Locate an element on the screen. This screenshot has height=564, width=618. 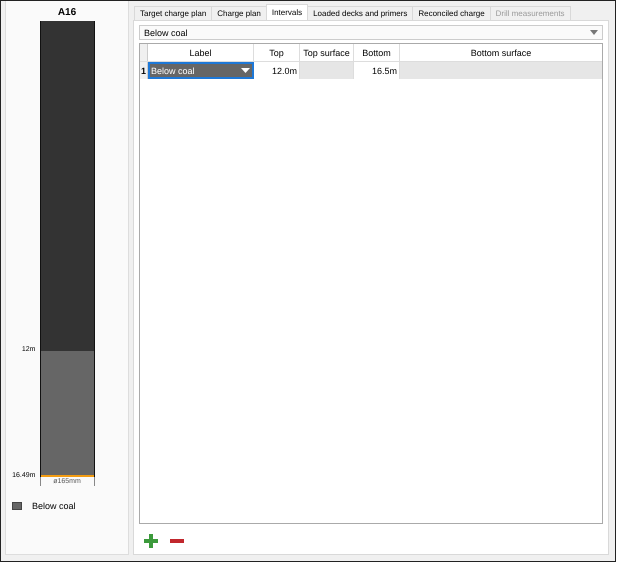
tab: Reconciled charge is located at coordinates (451, 13).